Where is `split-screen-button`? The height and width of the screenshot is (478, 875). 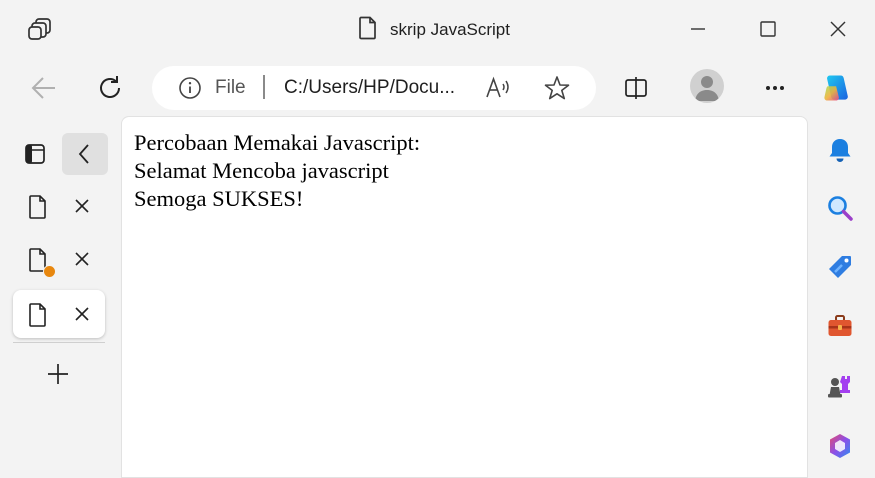
split-screen-button is located at coordinates (636, 88).